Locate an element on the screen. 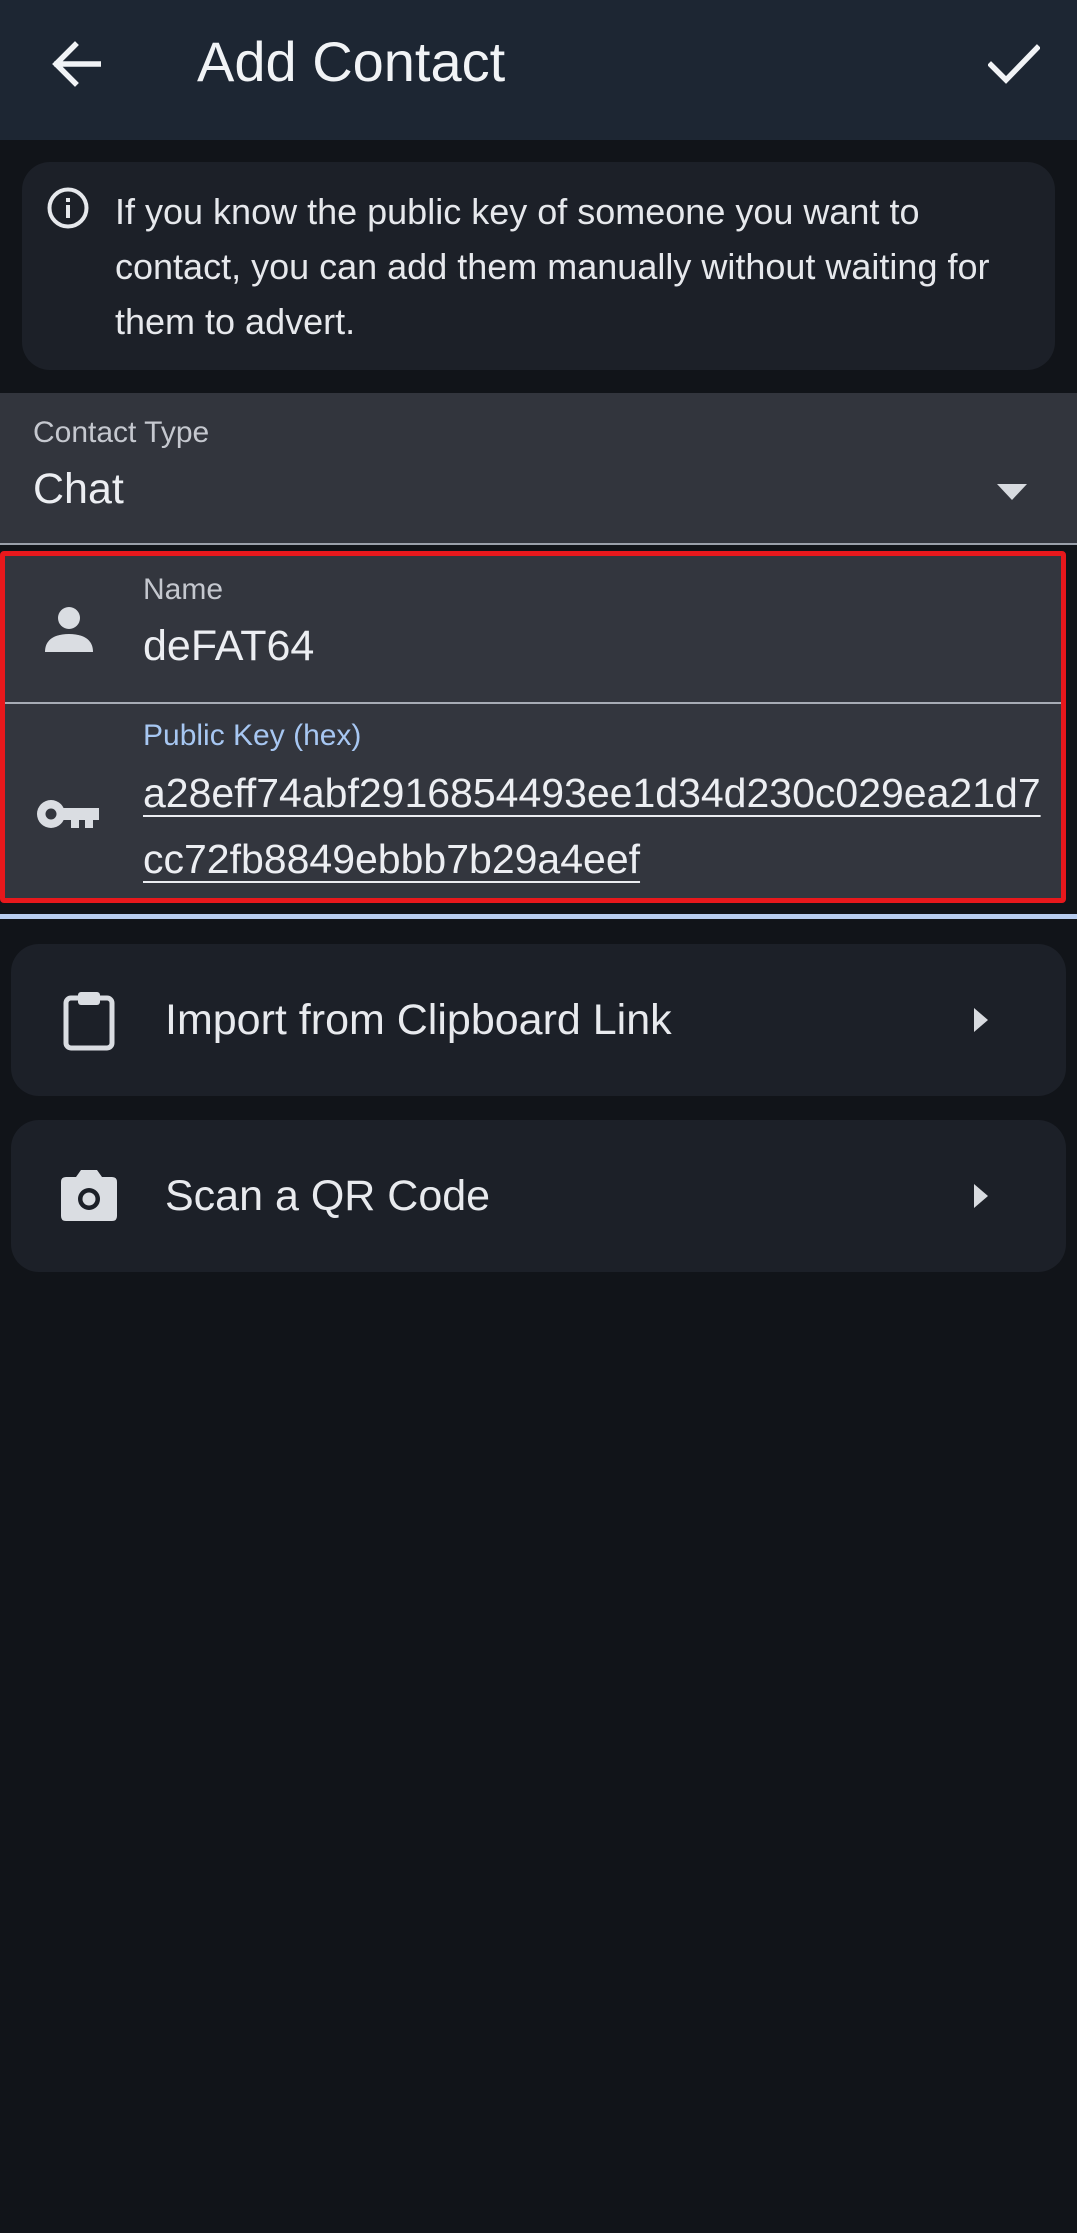 The width and height of the screenshot is (1077, 2233). scan-qr-label: Scan a QR Code is located at coordinates (328, 1196).